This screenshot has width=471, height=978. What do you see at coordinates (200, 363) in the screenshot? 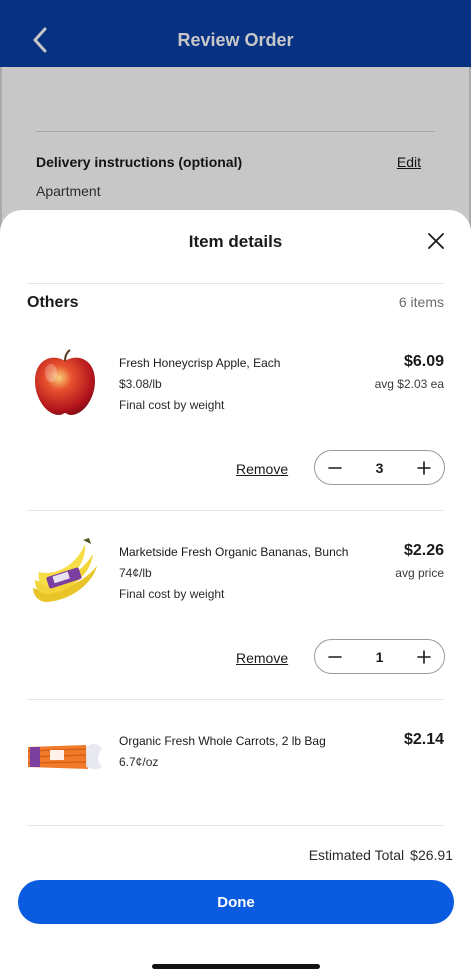
I see `product-name: Fresh Honeycrisp Apple, Each` at bounding box center [200, 363].